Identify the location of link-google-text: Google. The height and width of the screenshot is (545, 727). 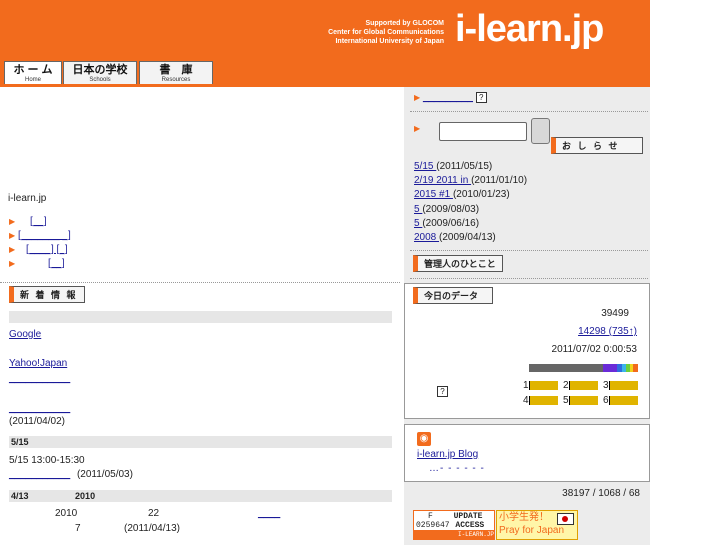
(25, 334).